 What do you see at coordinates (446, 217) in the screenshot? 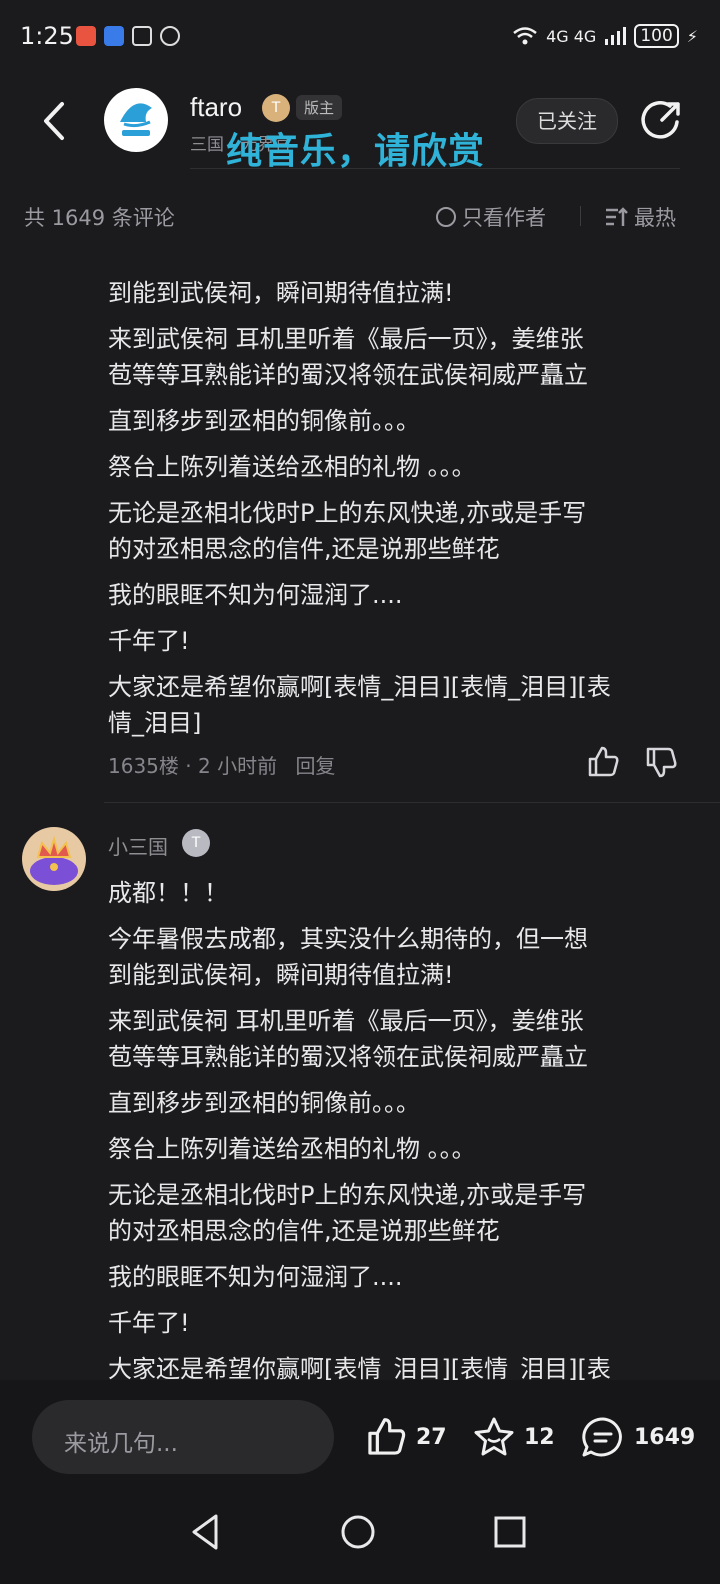
I see `radio-circle-icon` at bounding box center [446, 217].